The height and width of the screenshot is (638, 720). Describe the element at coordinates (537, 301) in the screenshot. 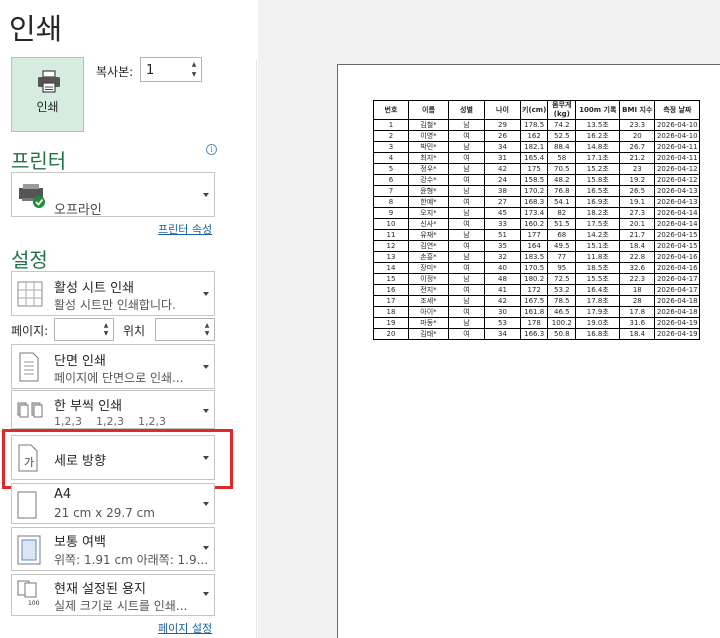

I see `table-row: 17 조세* 남 42 167.5 78.5 17.8초 28 2026-04-18` at that location.